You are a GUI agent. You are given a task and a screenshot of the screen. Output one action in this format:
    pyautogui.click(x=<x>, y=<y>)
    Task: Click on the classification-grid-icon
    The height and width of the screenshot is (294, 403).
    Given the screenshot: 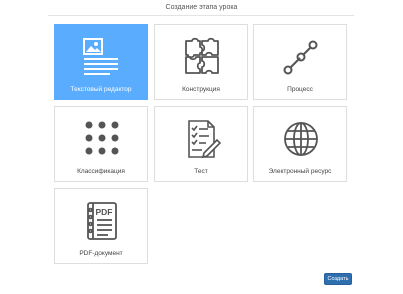 What is the action you would take?
    pyautogui.click(x=102, y=138)
    